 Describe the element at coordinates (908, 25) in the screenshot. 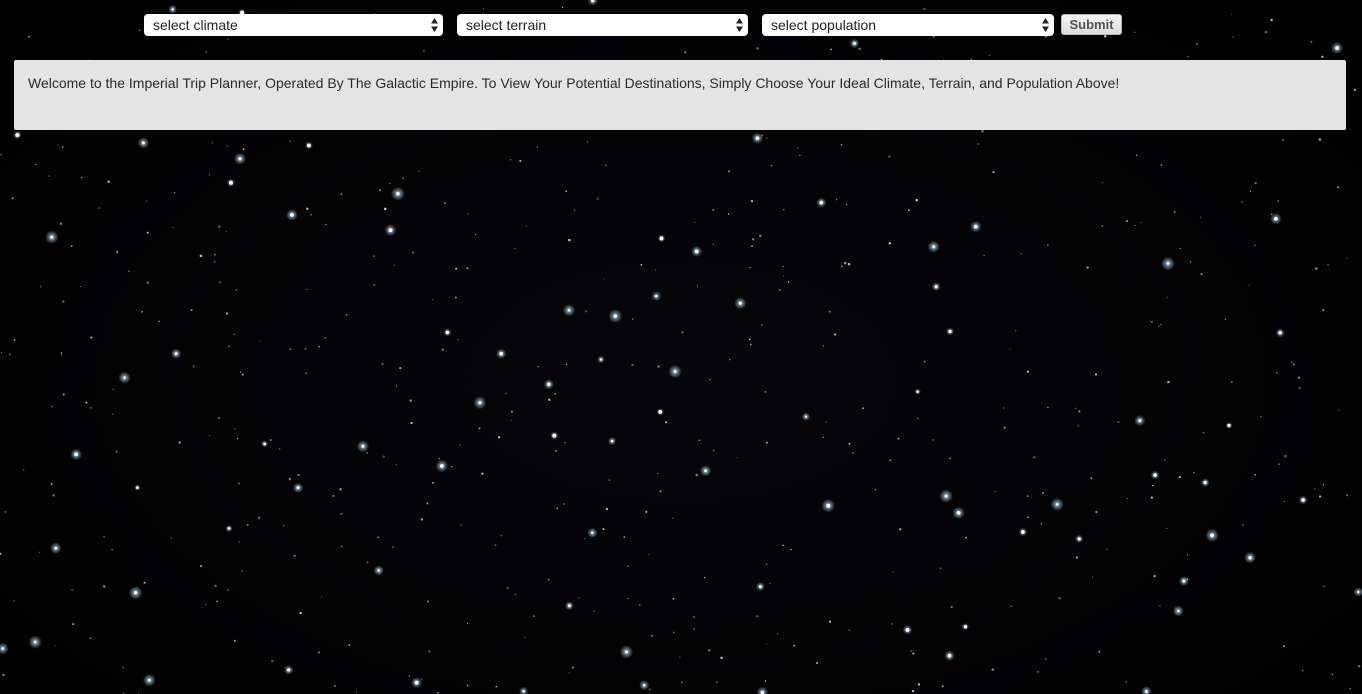

I see `population-select: select population` at that location.